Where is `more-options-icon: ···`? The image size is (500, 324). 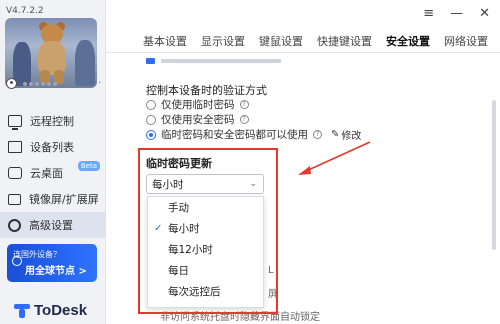 more-options-icon: ··· is located at coordinates (96, 83).